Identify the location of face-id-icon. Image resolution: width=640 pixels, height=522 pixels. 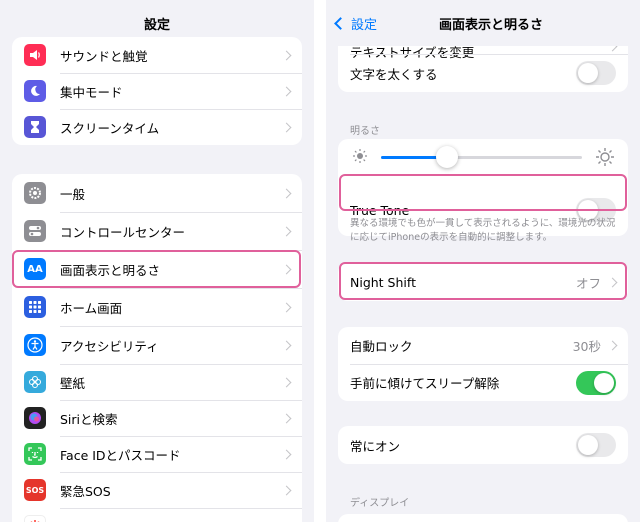
(35, 454).